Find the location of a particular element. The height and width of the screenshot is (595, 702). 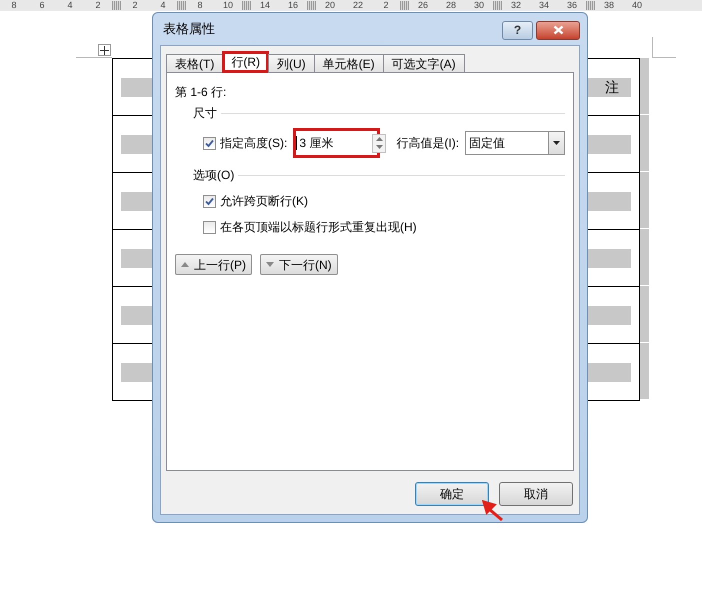

checkbox-label: 允许跨页断行(K) is located at coordinates (264, 201).